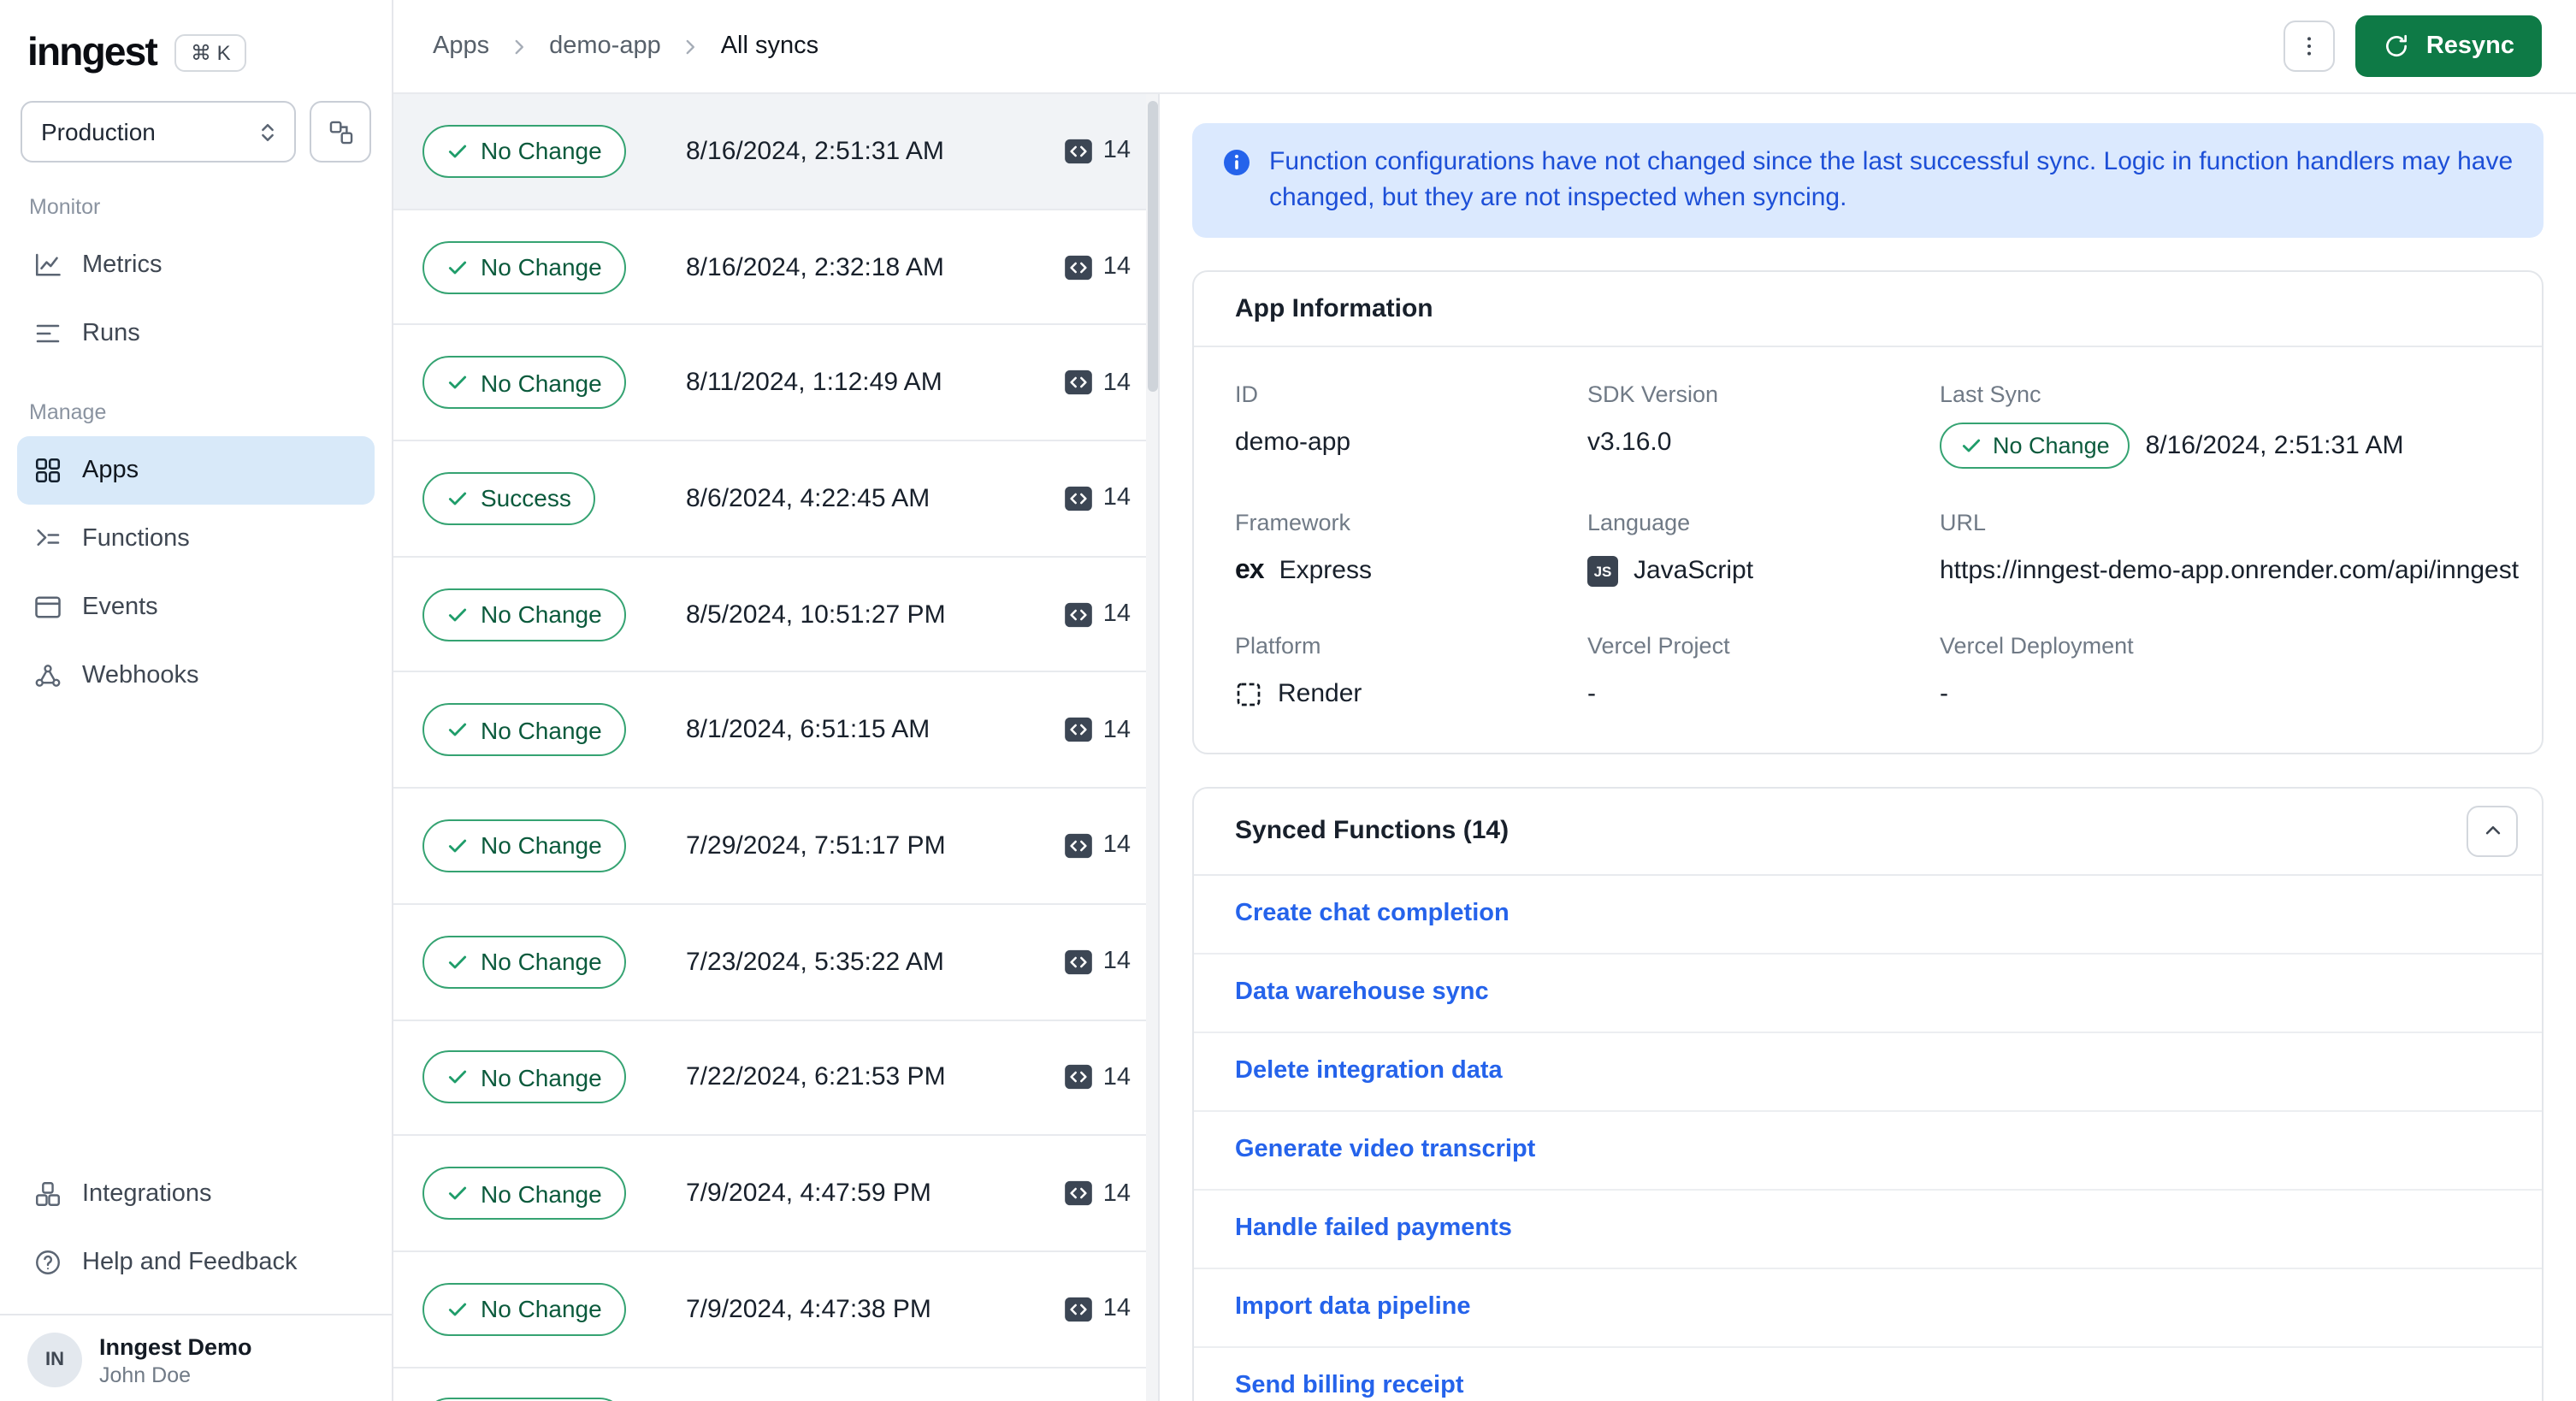 The width and height of the screenshot is (2576, 1401). Describe the element at coordinates (1362, 991) in the screenshot. I see `function-link: Data warehouse sync` at that location.